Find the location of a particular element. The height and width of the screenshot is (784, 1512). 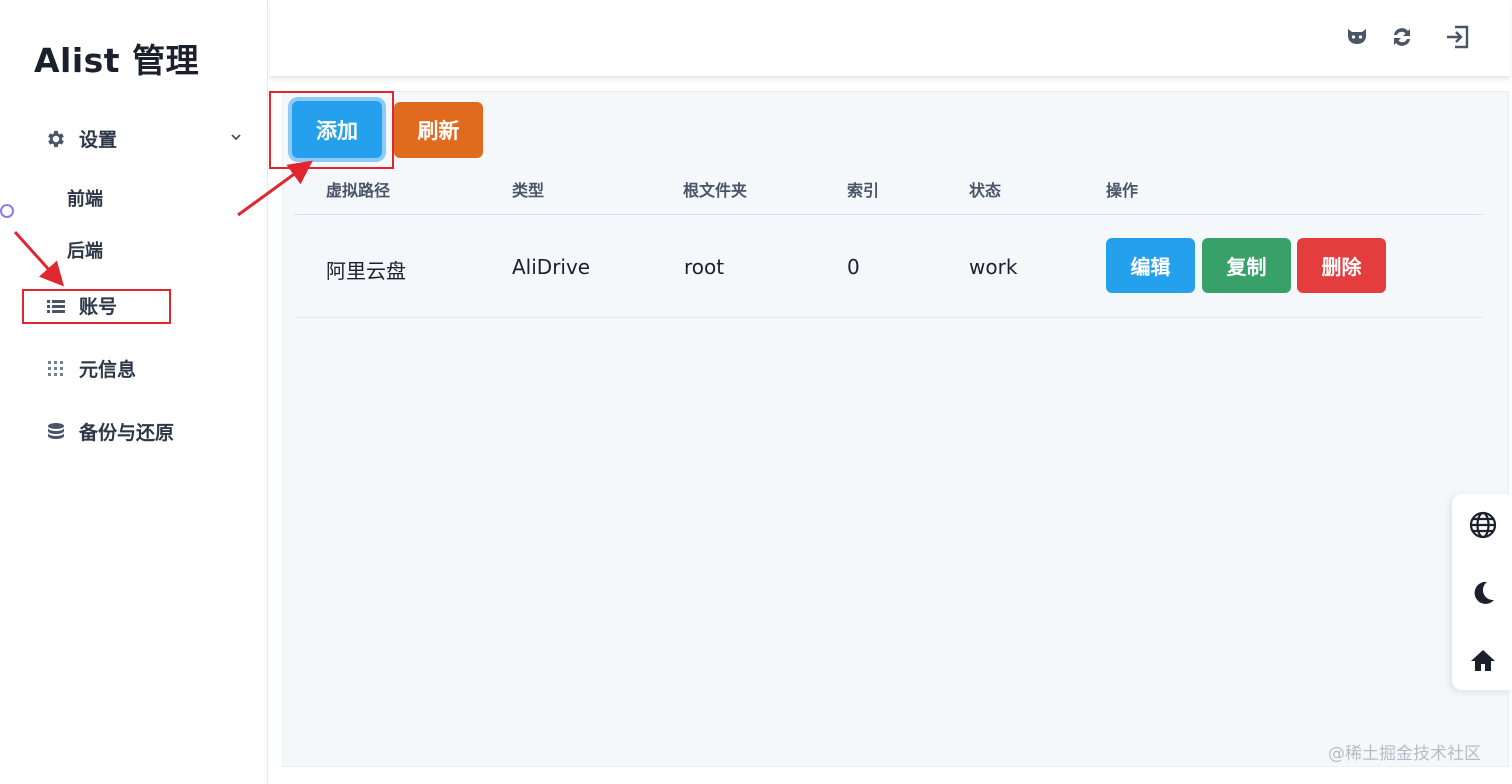

sidebar-item-backup: 备份与还原 is located at coordinates (109, 431).